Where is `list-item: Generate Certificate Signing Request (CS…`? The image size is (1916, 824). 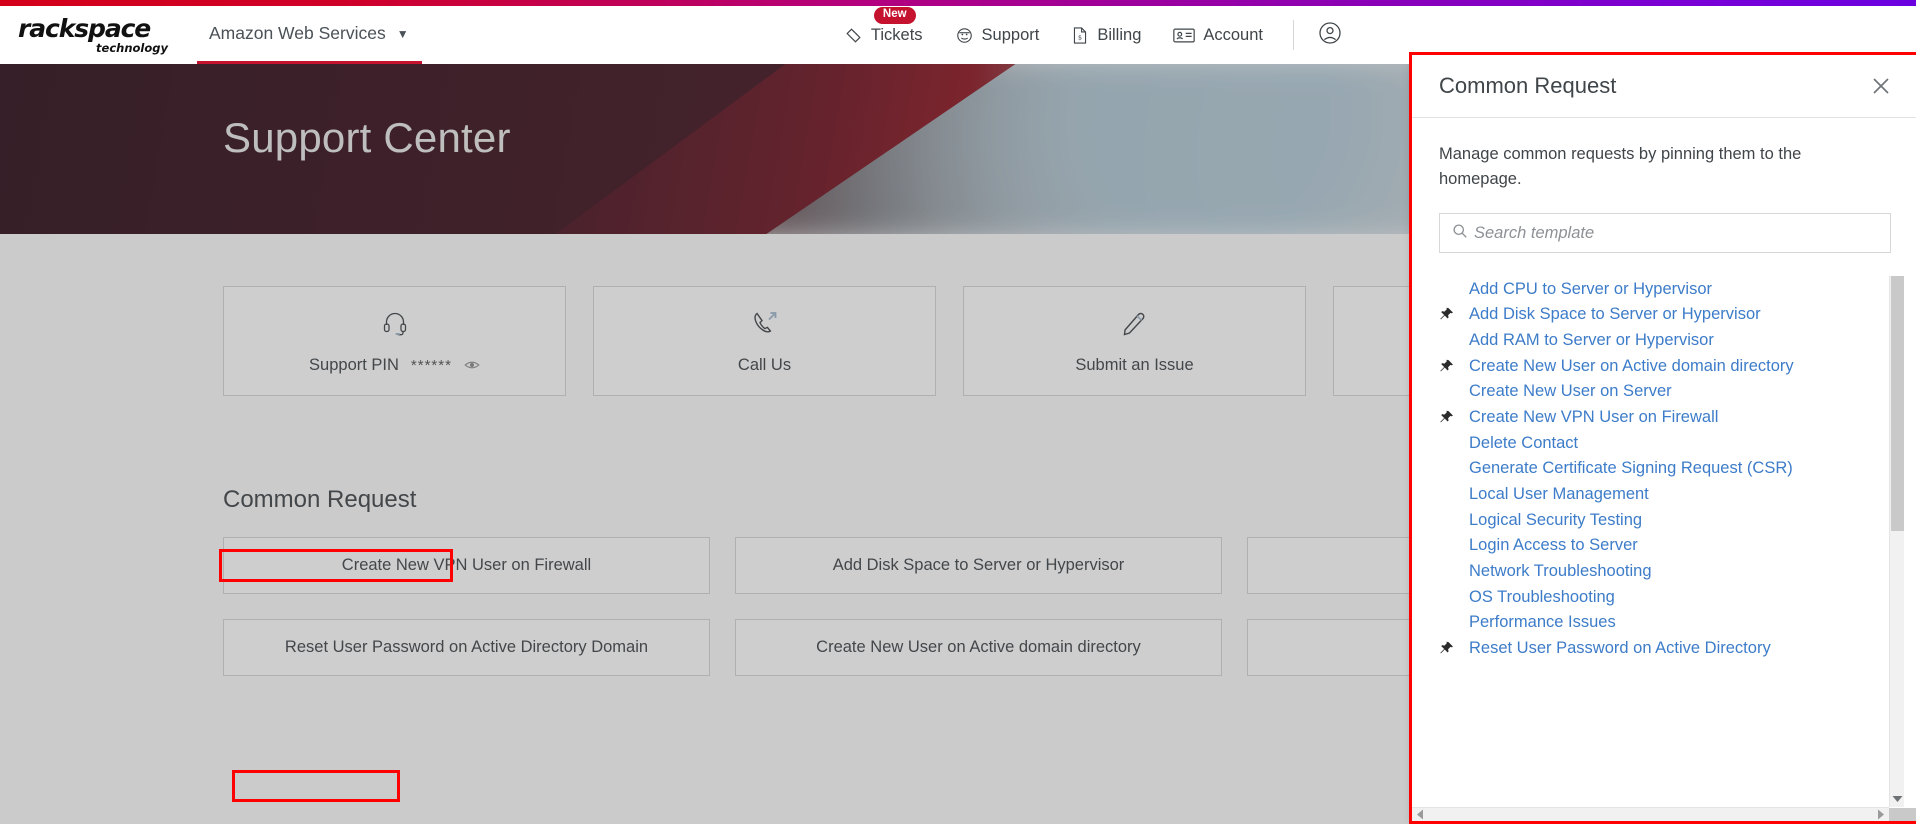
list-item: Generate Certificate Signing Request (CS… is located at coordinates (1677, 469).